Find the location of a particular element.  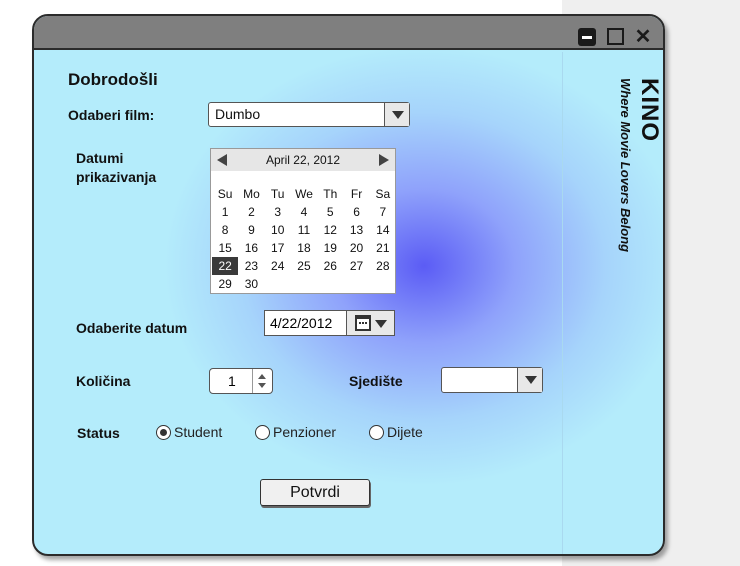

calendar-day: 18 is located at coordinates (304, 248).